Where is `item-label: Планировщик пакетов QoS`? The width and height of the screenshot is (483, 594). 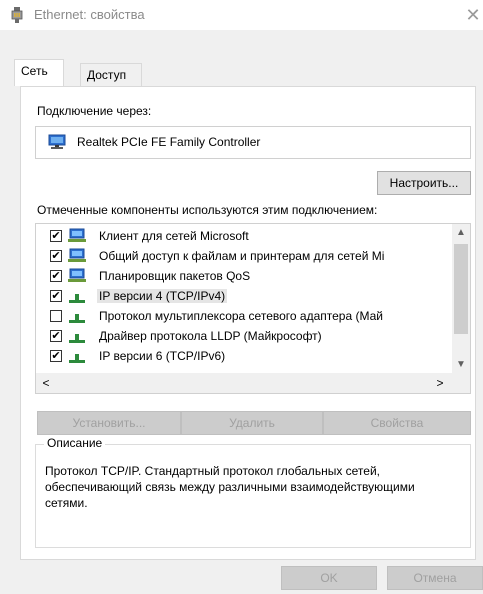 item-label: Планировщик пакетов QoS is located at coordinates (175, 276).